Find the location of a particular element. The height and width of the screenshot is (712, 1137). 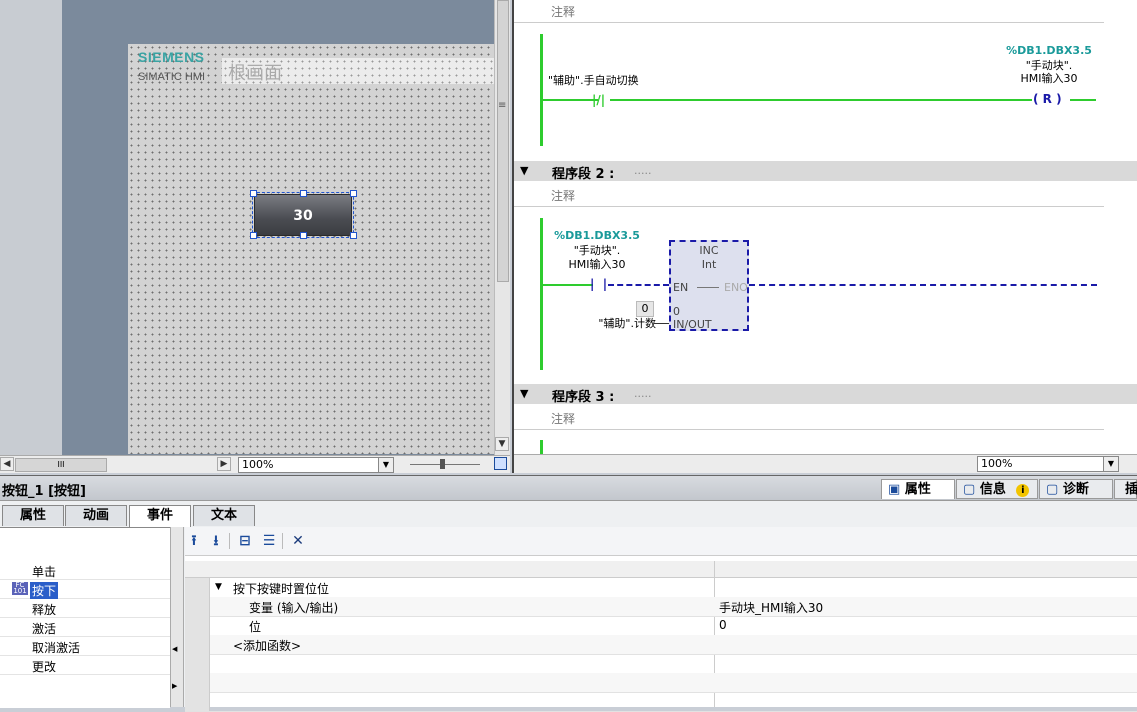

event-list: 单击 FC 101 按下 释放 激活 取消激活 更改 is located at coordinates (85, 617).